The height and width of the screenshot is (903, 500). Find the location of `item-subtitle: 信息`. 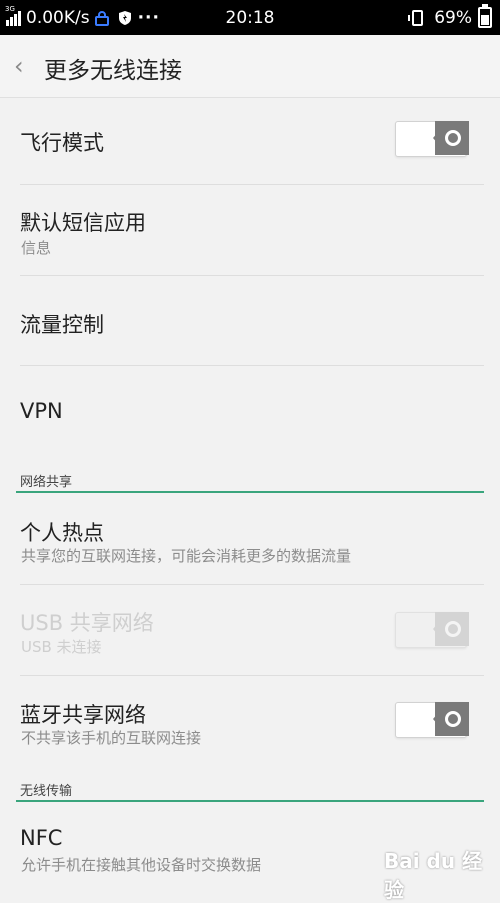

item-subtitle: 信息 is located at coordinates (36, 248).